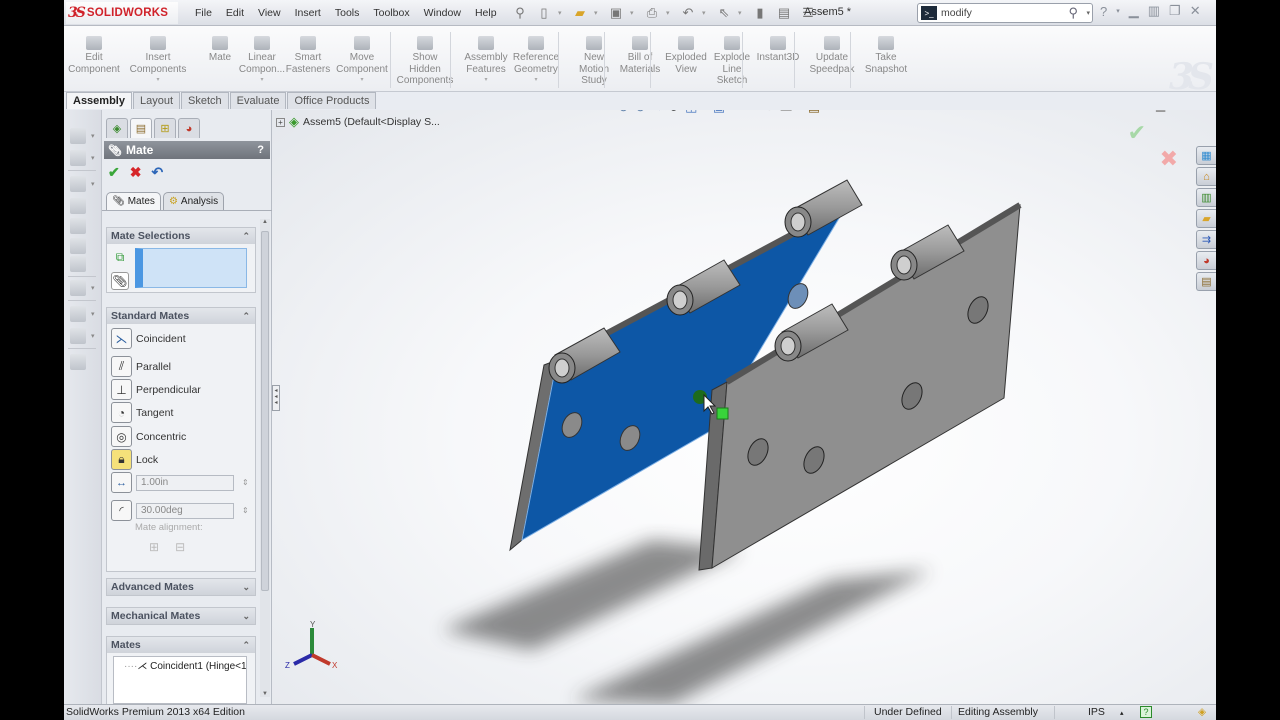 The height and width of the screenshot is (720, 1280). What do you see at coordinates (148, 338) in the screenshot?
I see `mate-coincident: ⋋ Coincident` at bounding box center [148, 338].